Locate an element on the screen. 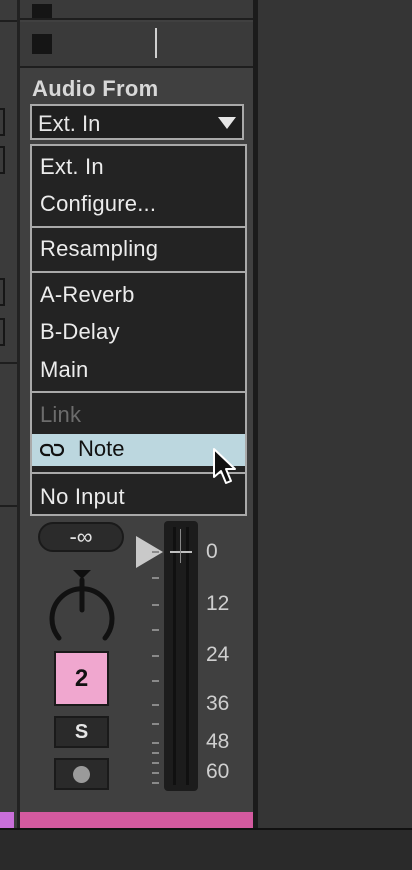 Image resolution: width=412 pixels, height=870 pixels. meter-lane-right is located at coordinates (187, 656).